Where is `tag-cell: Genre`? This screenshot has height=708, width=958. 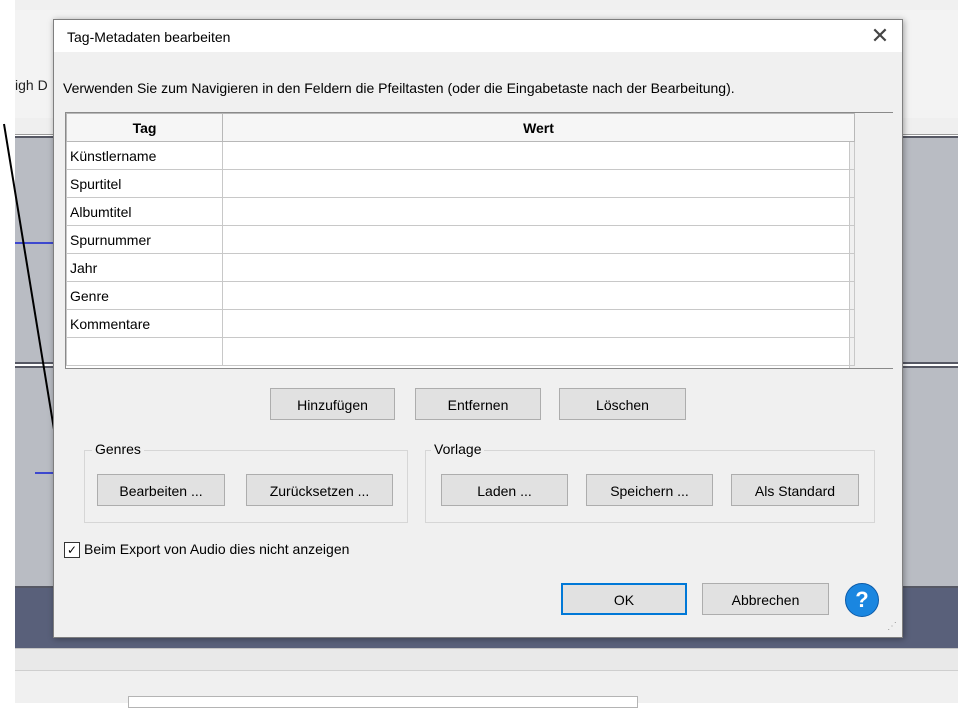 tag-cell: Genre is located at coordinates (144, 295).